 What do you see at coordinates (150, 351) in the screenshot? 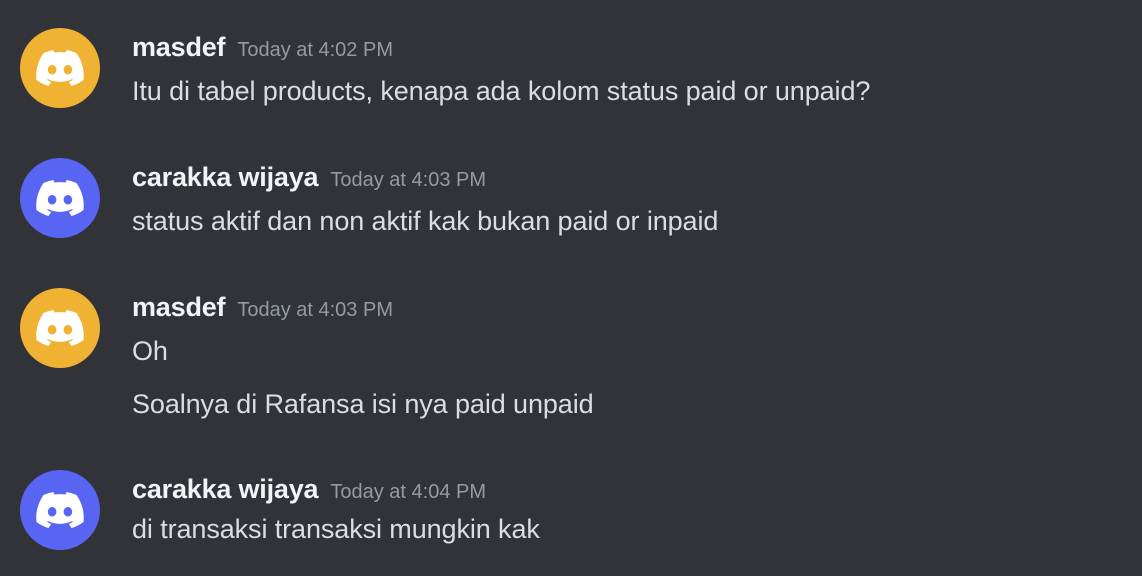
I see `message-text: Oh` at bounding box center [150, 351].